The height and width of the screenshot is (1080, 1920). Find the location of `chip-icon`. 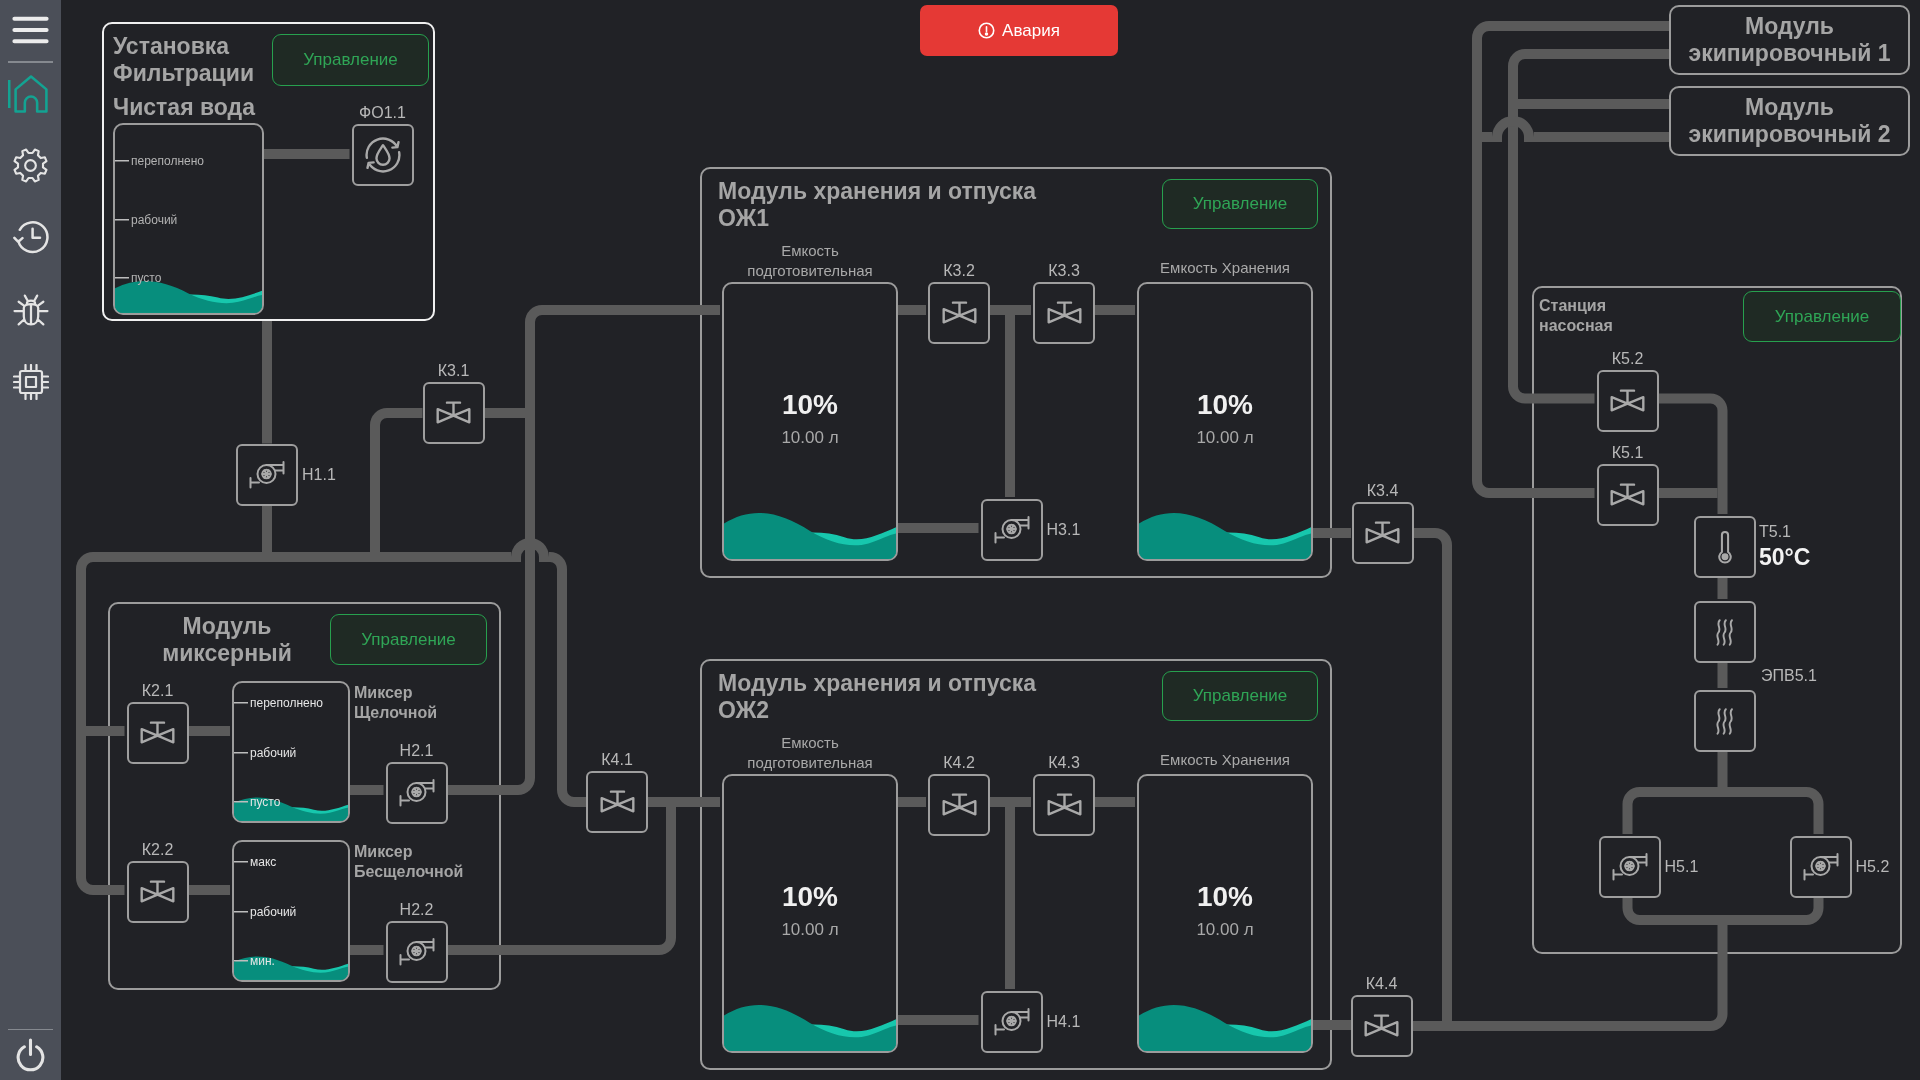

chip-icon is located at coordinates (30, 381).